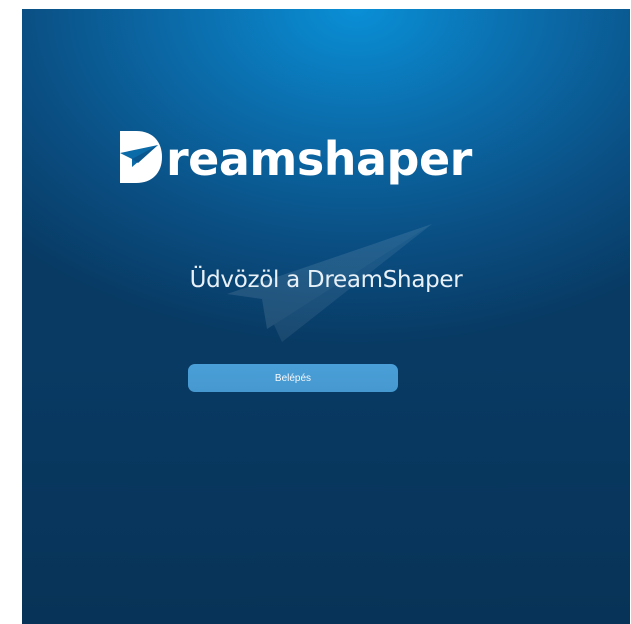 The image size is (631, 624). Describe the element at coordinates (293, 378) in the screenshot. I see `login-button: Belépés` at that location.